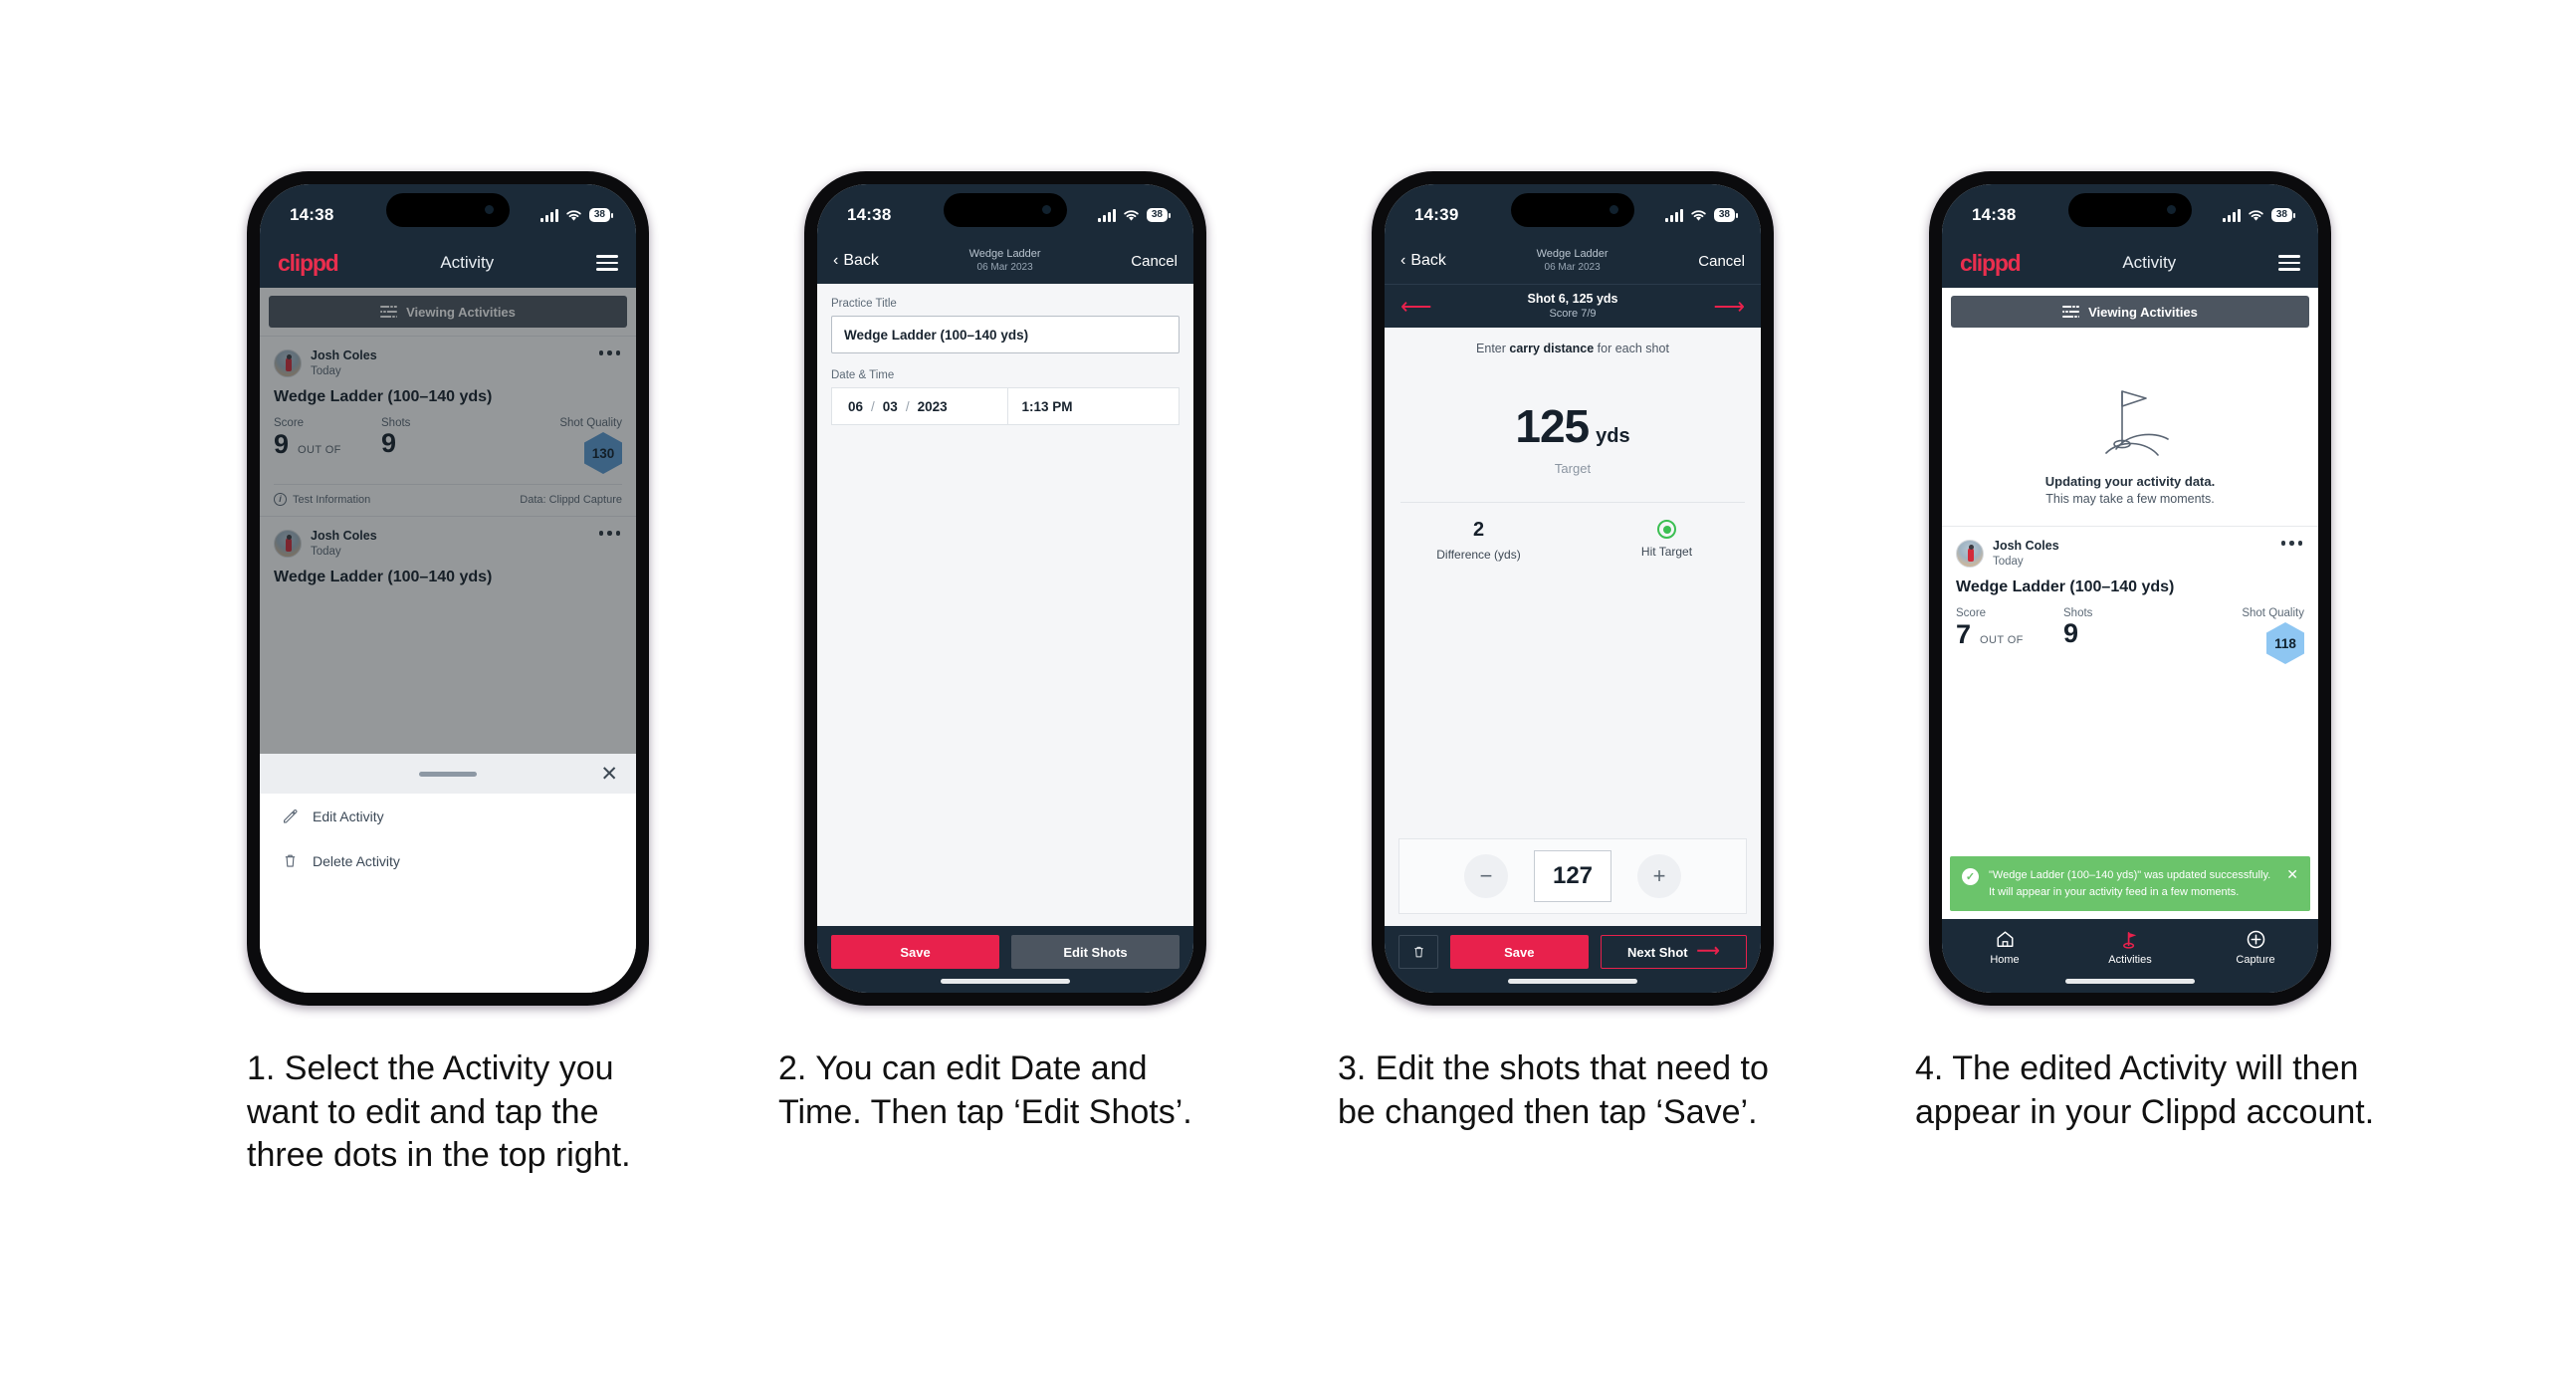 The image size is (2576, 1386). What do you see at coordinates (448, 816) in the screenshot?
I see `sheet-item-edit-activity: Edit Activity` at bounding box center [448, 816].